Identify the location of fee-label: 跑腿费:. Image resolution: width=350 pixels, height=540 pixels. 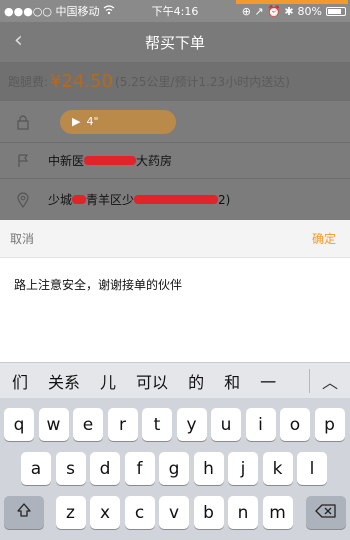
(28, 81).